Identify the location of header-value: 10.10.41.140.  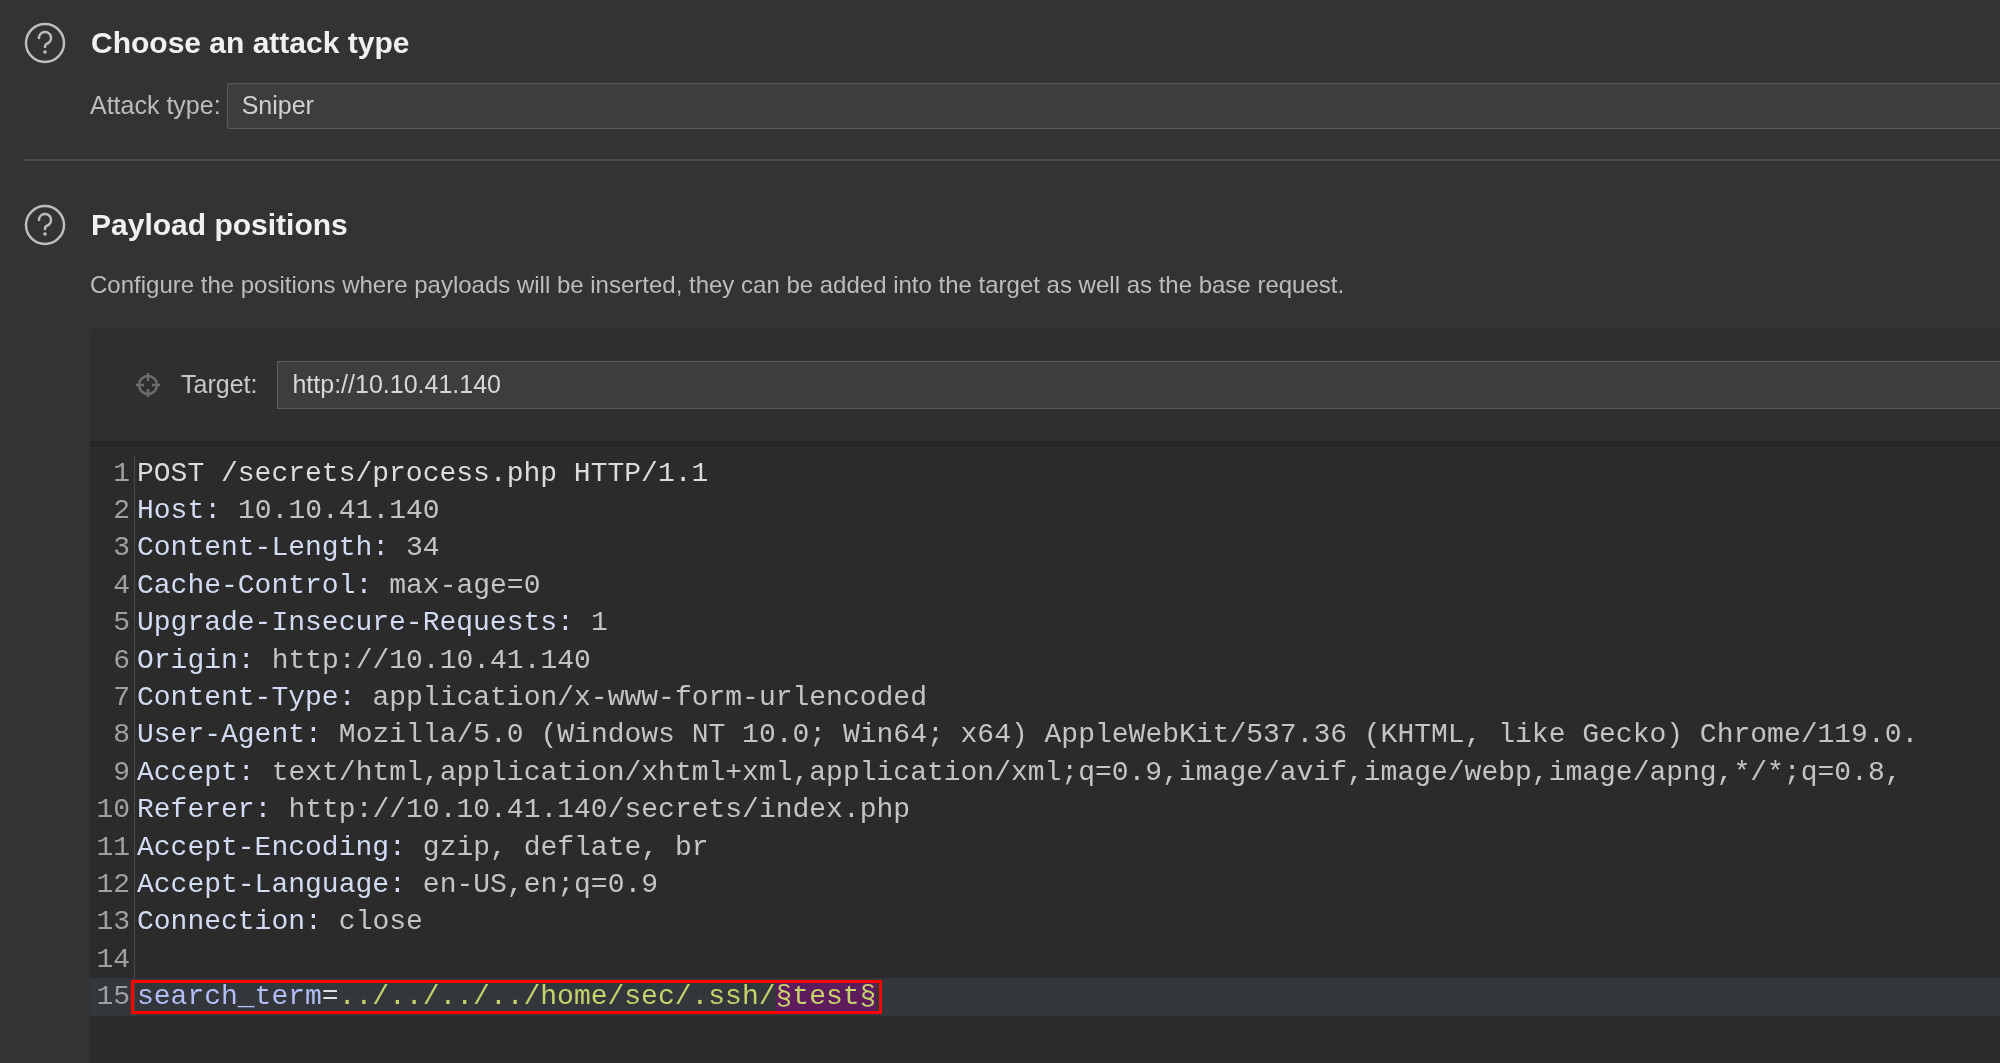
(339, 511).